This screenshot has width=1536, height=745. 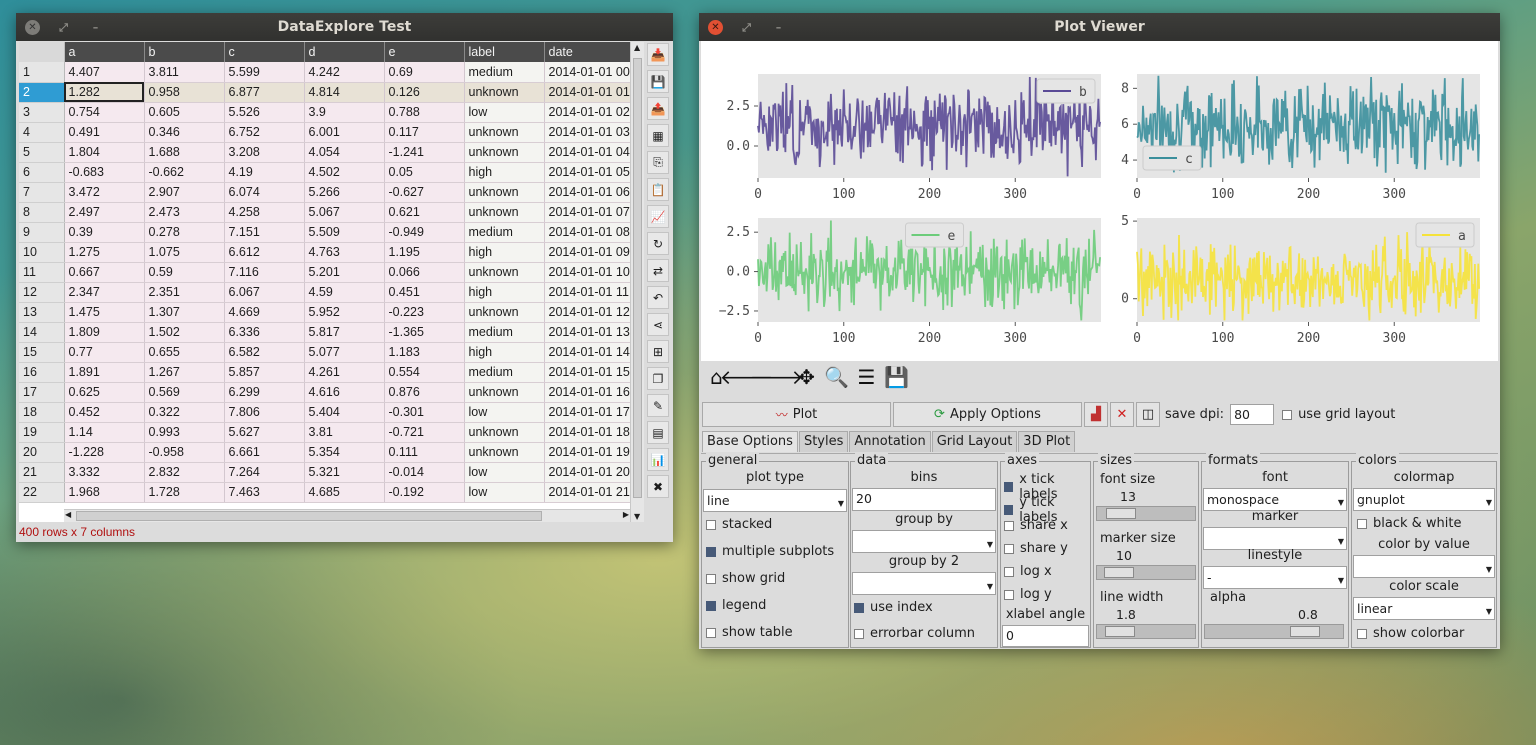 I want to click on row-header: 12, so click(x=42, y=292).